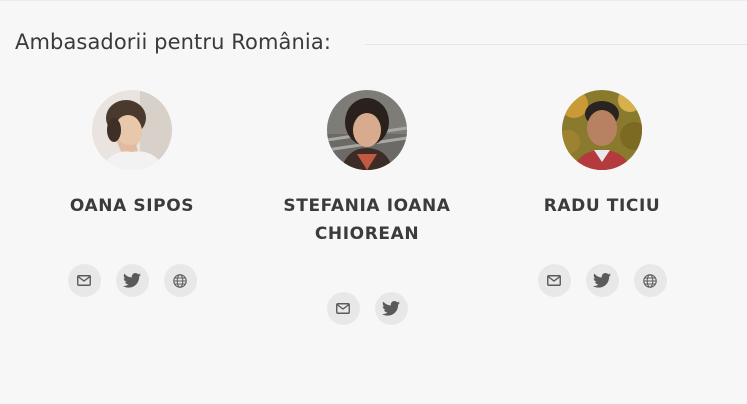  What do you see at coordinates (132, 206) in the screenshot?
I see `ambassador-name: OANA SIPOS` at bounding box center [132, 206].